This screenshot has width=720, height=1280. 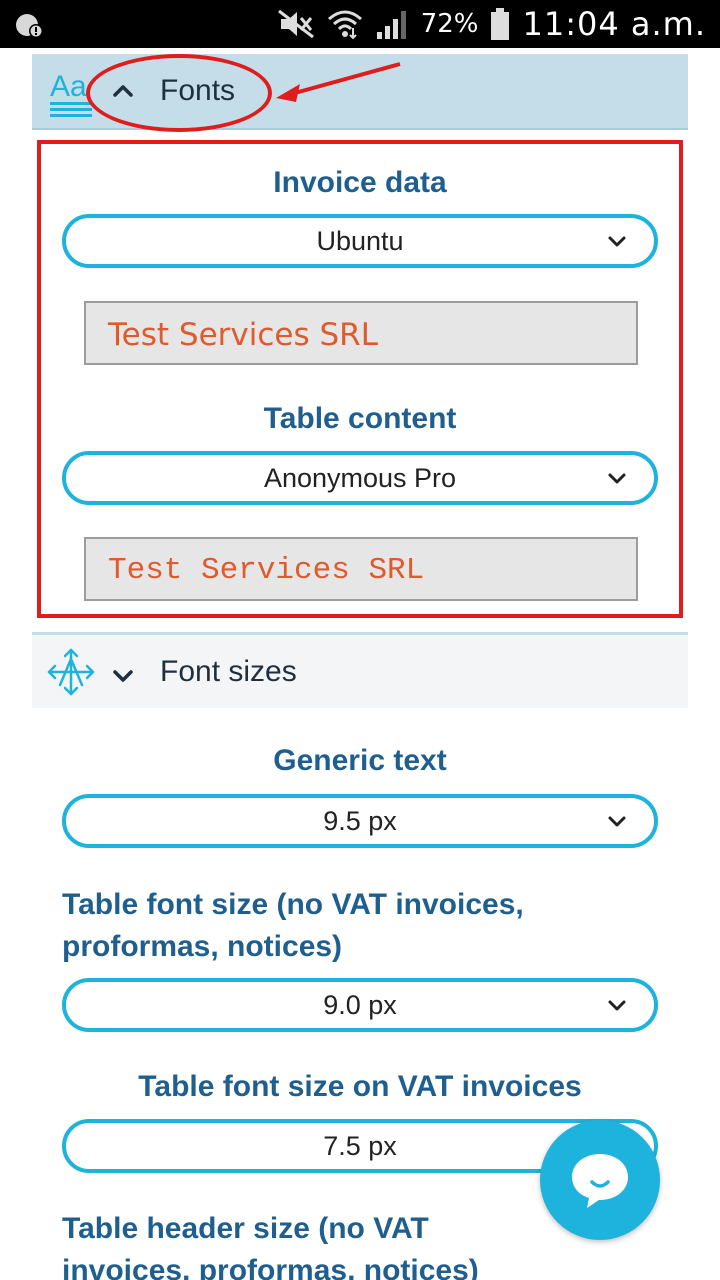 I want to click on invoice-data-font-select: Ubuntu, so click(x=360, y=241).